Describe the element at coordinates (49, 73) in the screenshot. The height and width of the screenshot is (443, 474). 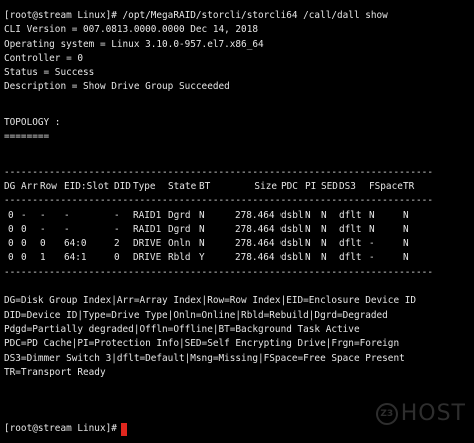
I see `status-line: Status = Success` at that location.